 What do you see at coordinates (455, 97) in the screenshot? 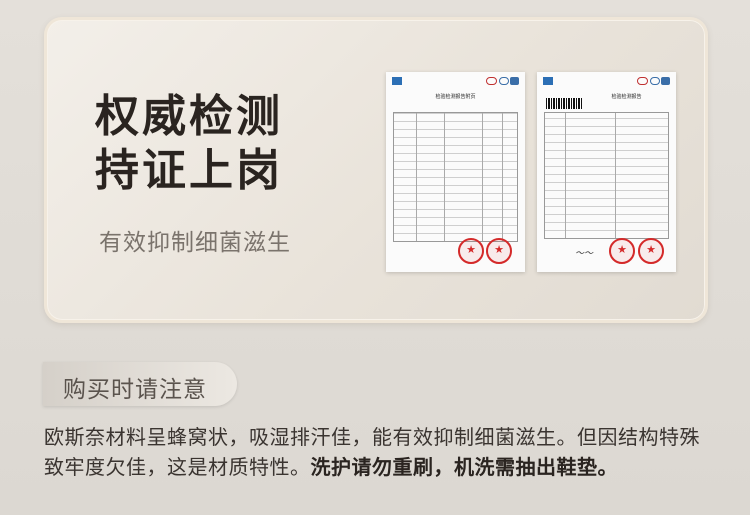
I see `certificate-title: 检验检测报告附页` at bounding box center [455, 97].